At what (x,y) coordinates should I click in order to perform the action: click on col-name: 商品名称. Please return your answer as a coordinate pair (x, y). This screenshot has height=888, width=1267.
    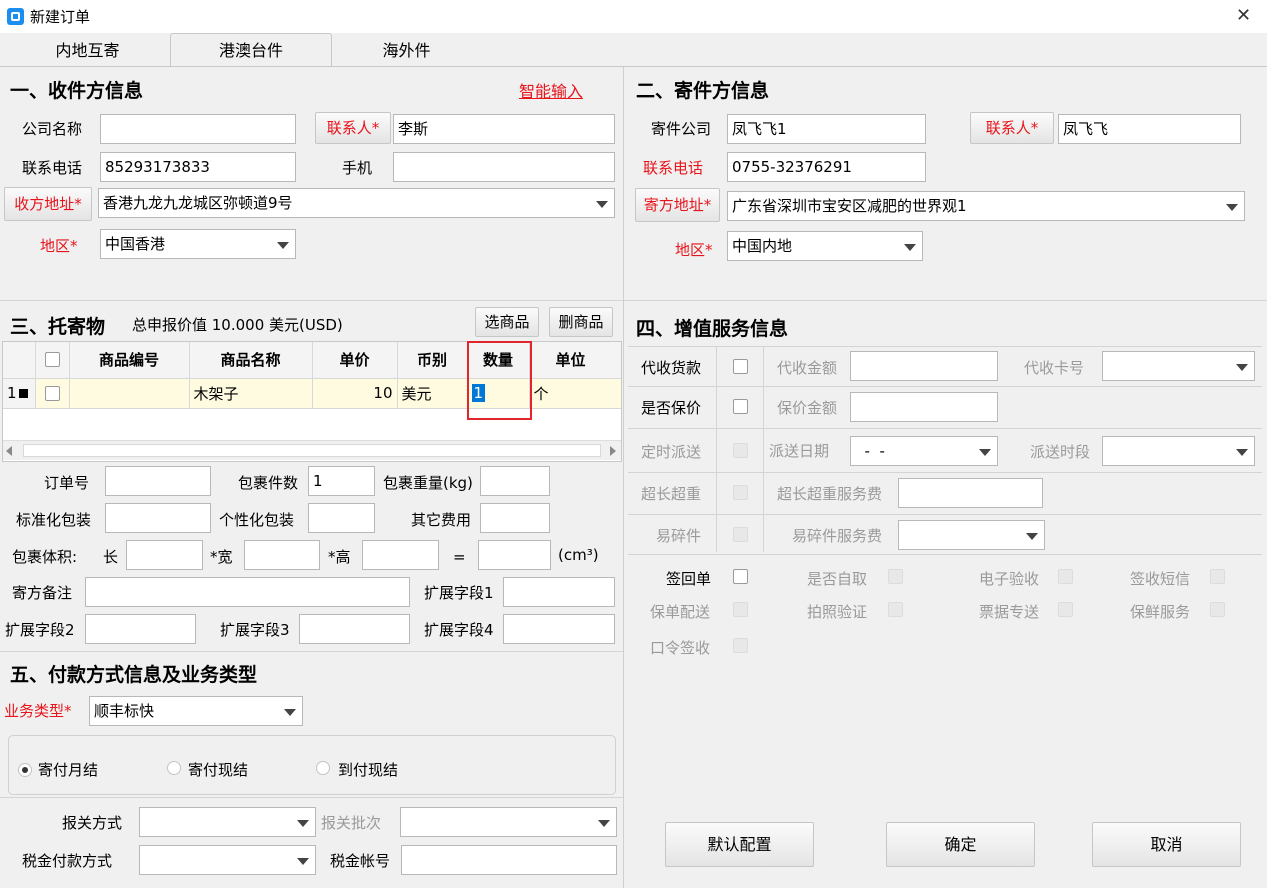
    Looking at the image, I should click on (251, 360).